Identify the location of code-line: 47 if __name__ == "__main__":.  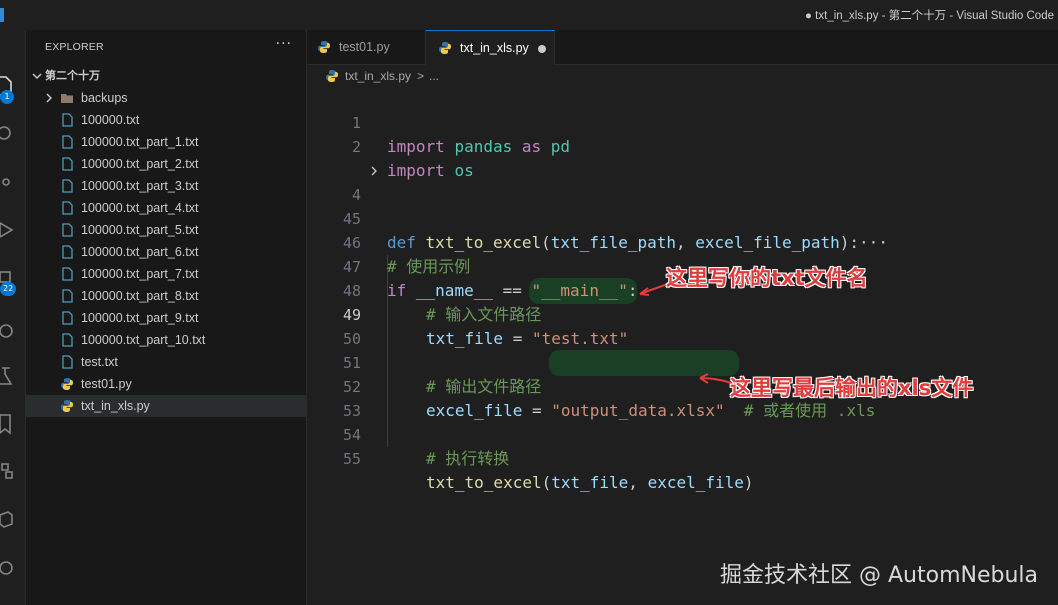
(490, 279).